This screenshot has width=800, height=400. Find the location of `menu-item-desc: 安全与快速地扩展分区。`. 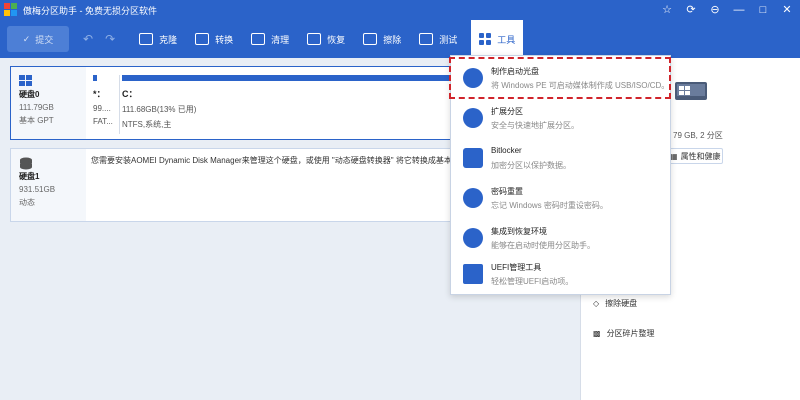

menu-item-desc: 安全与快速地扩展分区。 is located at coordinates (535, 125).